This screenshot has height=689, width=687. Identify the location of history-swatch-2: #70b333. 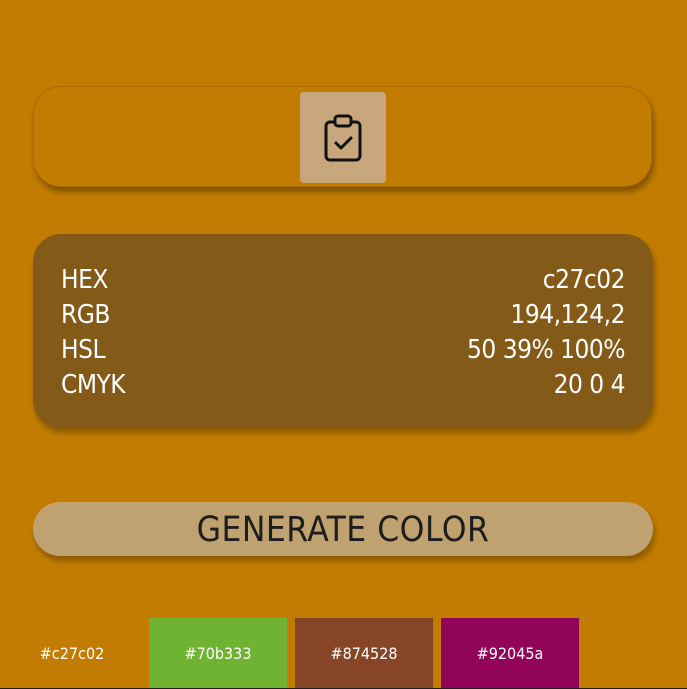
(218, 653).